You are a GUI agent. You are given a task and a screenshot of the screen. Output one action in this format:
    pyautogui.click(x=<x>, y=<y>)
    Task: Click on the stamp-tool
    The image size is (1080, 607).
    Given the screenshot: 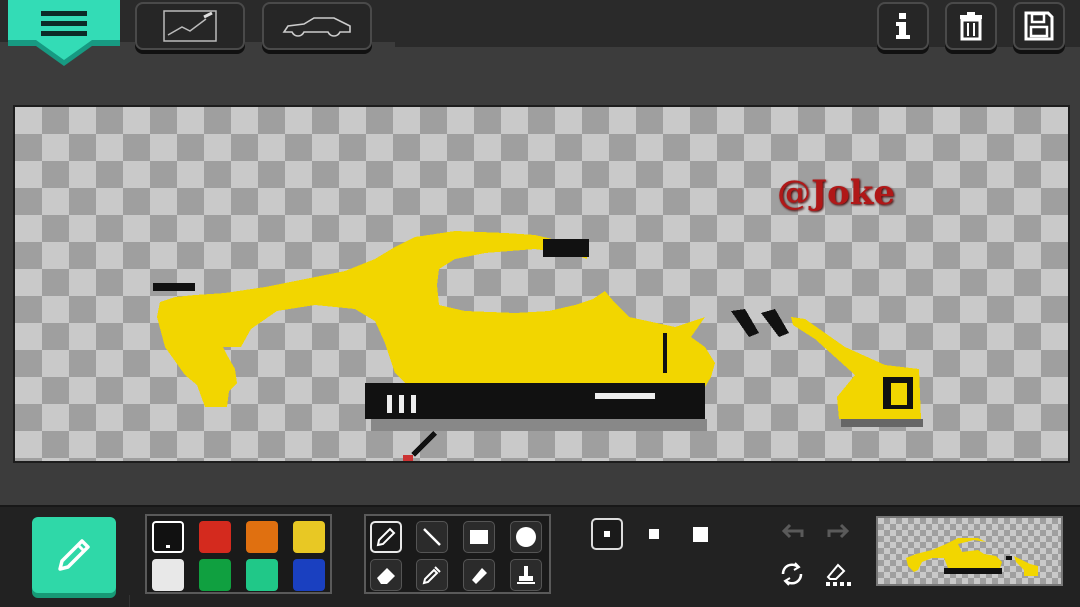 What is the action you would take?
    pyautogui.click(x=526, y=575)
    